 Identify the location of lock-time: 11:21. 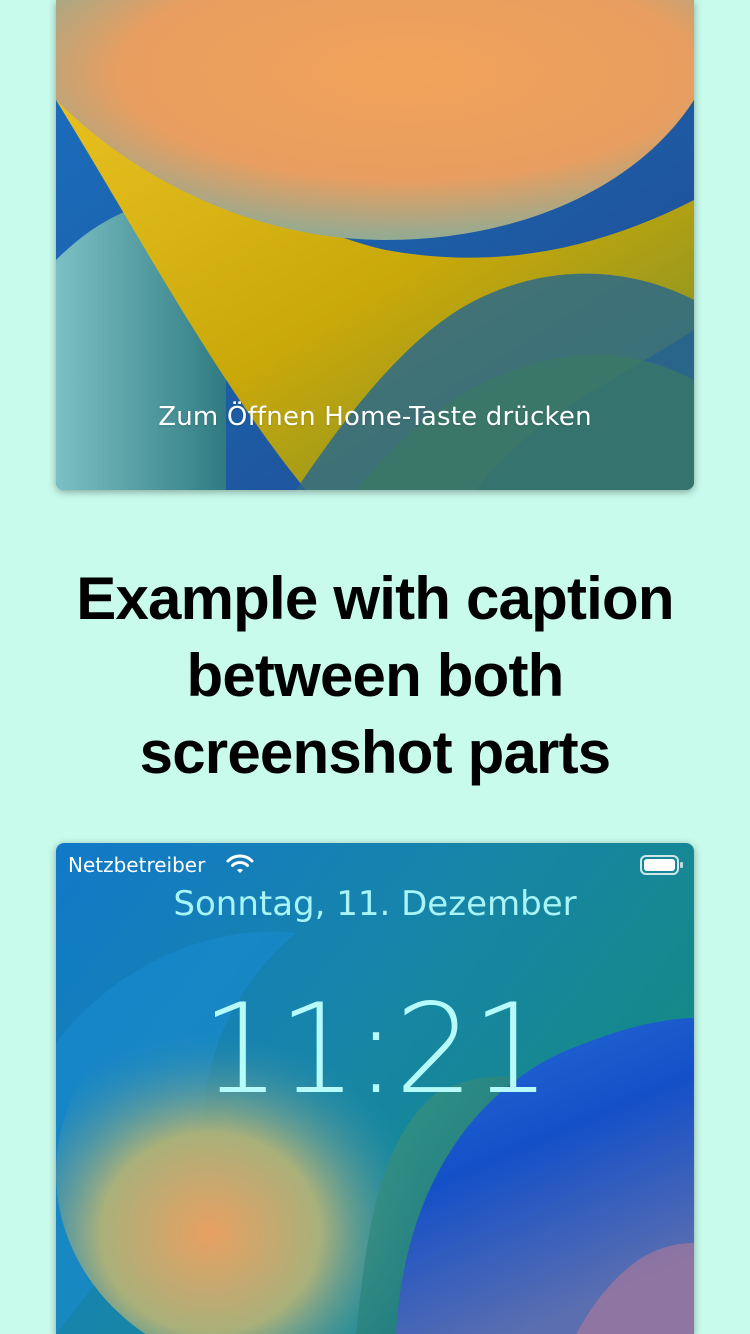
(375, 1050).